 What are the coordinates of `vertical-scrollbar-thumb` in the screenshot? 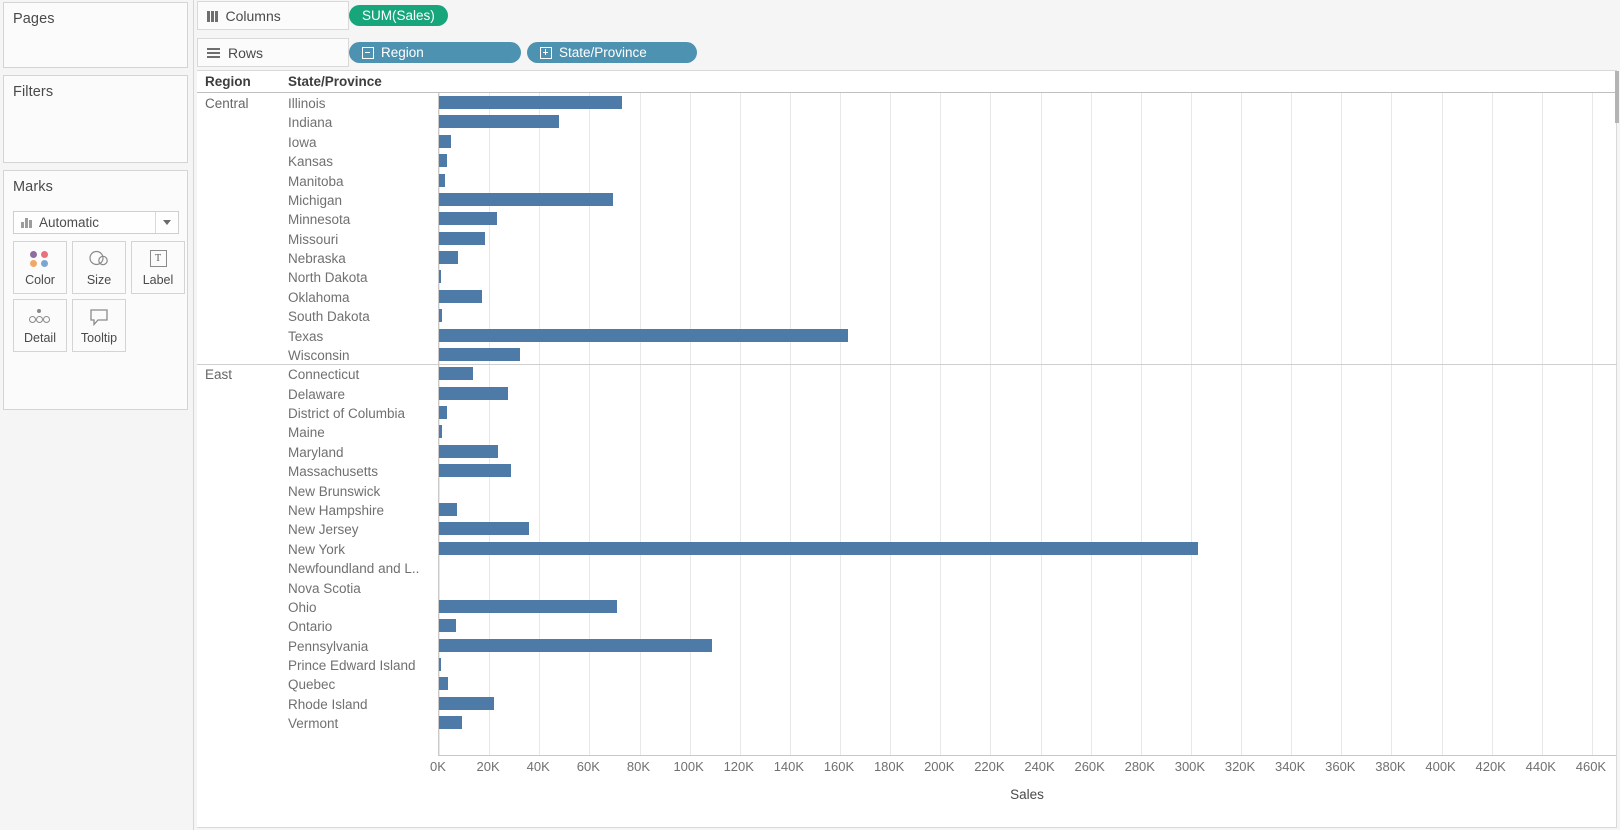 It's located at (1617, 97).